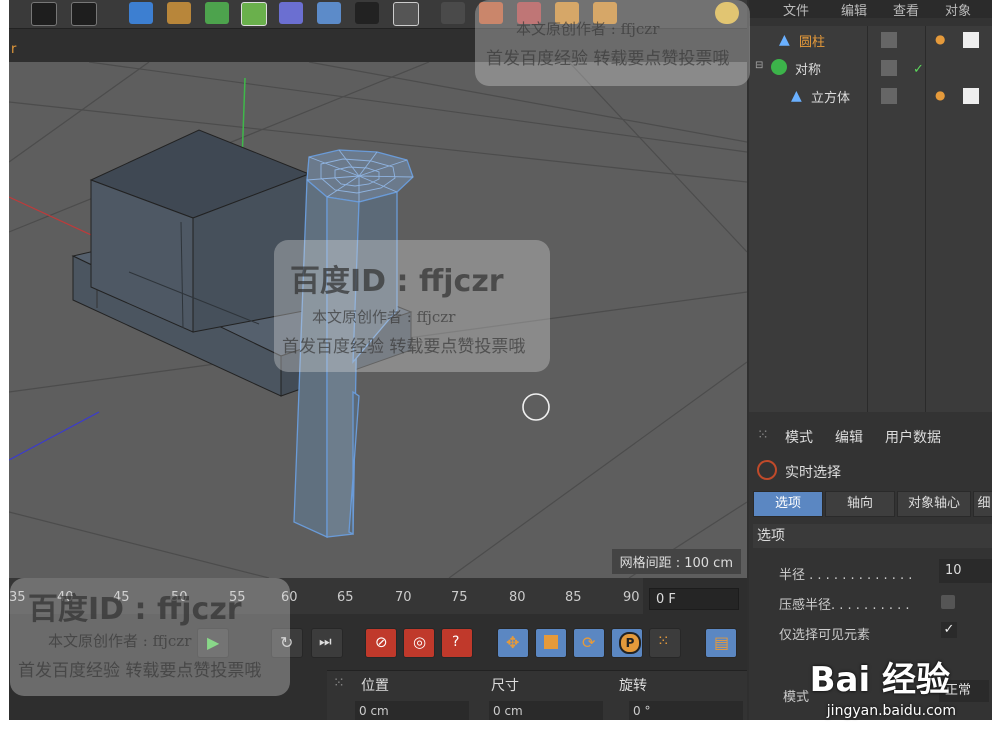 The height and width of the screenshot is (729, 1000). I want to click on auto-key-button: ◎, so click(419, 643).